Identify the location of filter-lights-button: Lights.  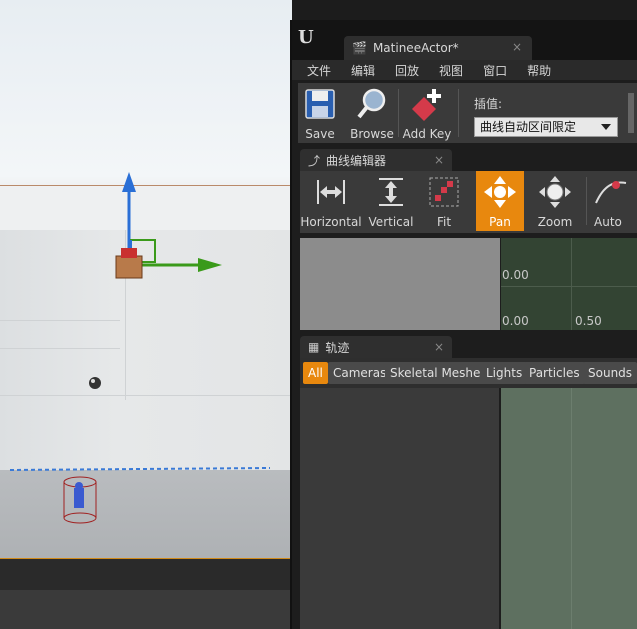
(504, 373).